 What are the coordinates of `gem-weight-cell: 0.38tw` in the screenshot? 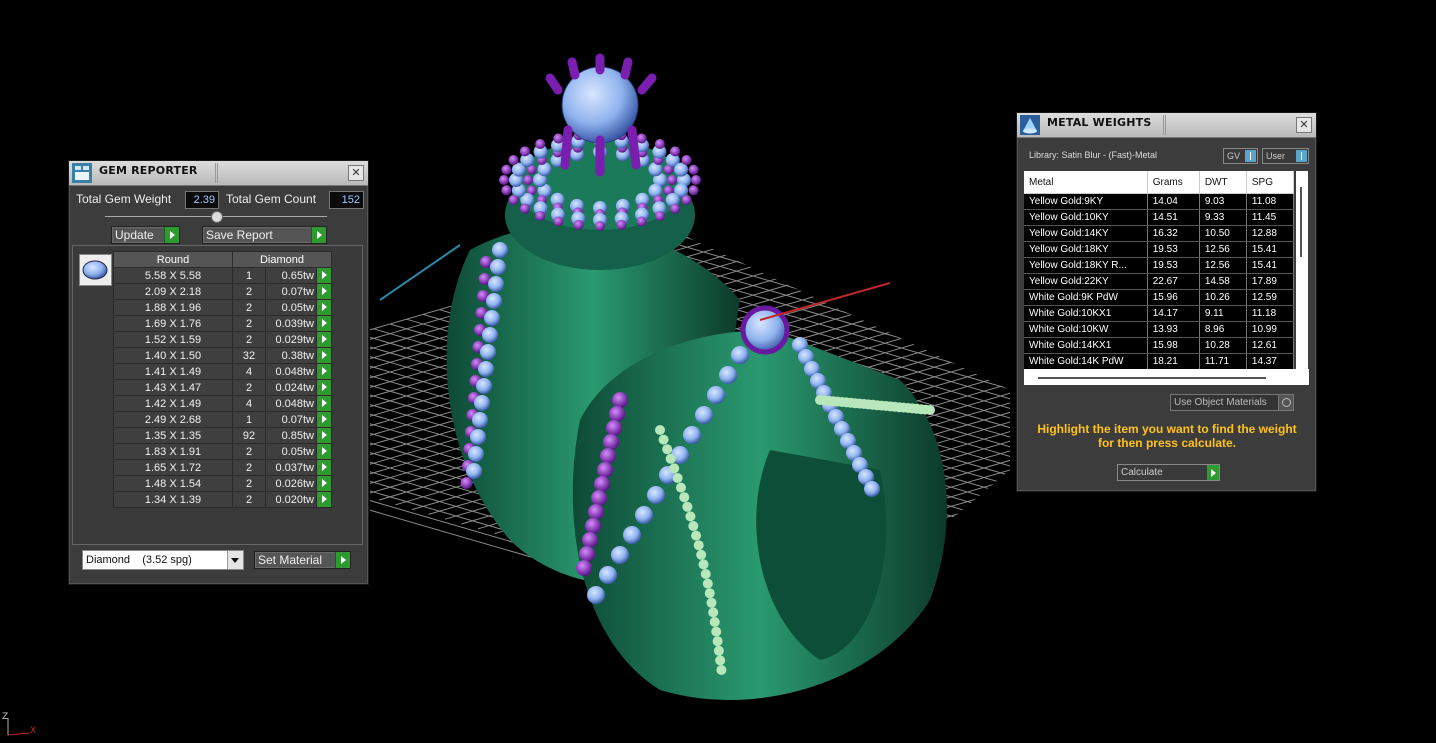 It's located at (291, 355).